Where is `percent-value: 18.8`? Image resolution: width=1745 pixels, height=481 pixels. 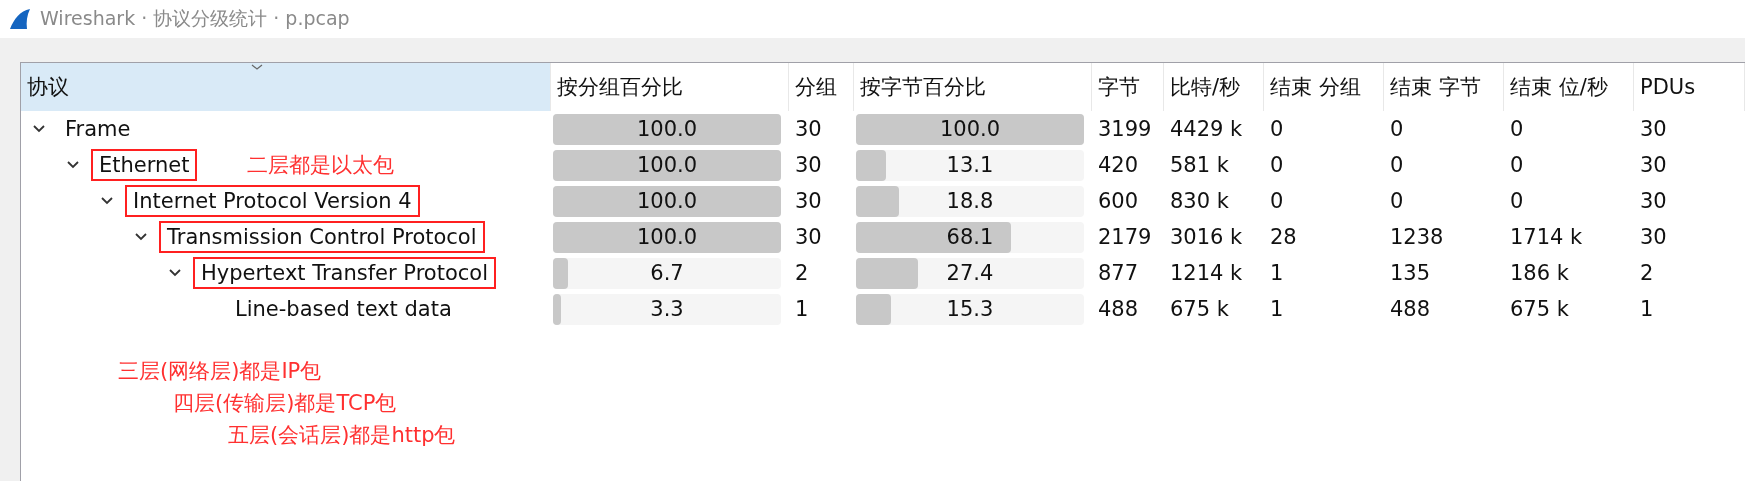
percent-value: 18.8 is located at coordinates (970, 201).